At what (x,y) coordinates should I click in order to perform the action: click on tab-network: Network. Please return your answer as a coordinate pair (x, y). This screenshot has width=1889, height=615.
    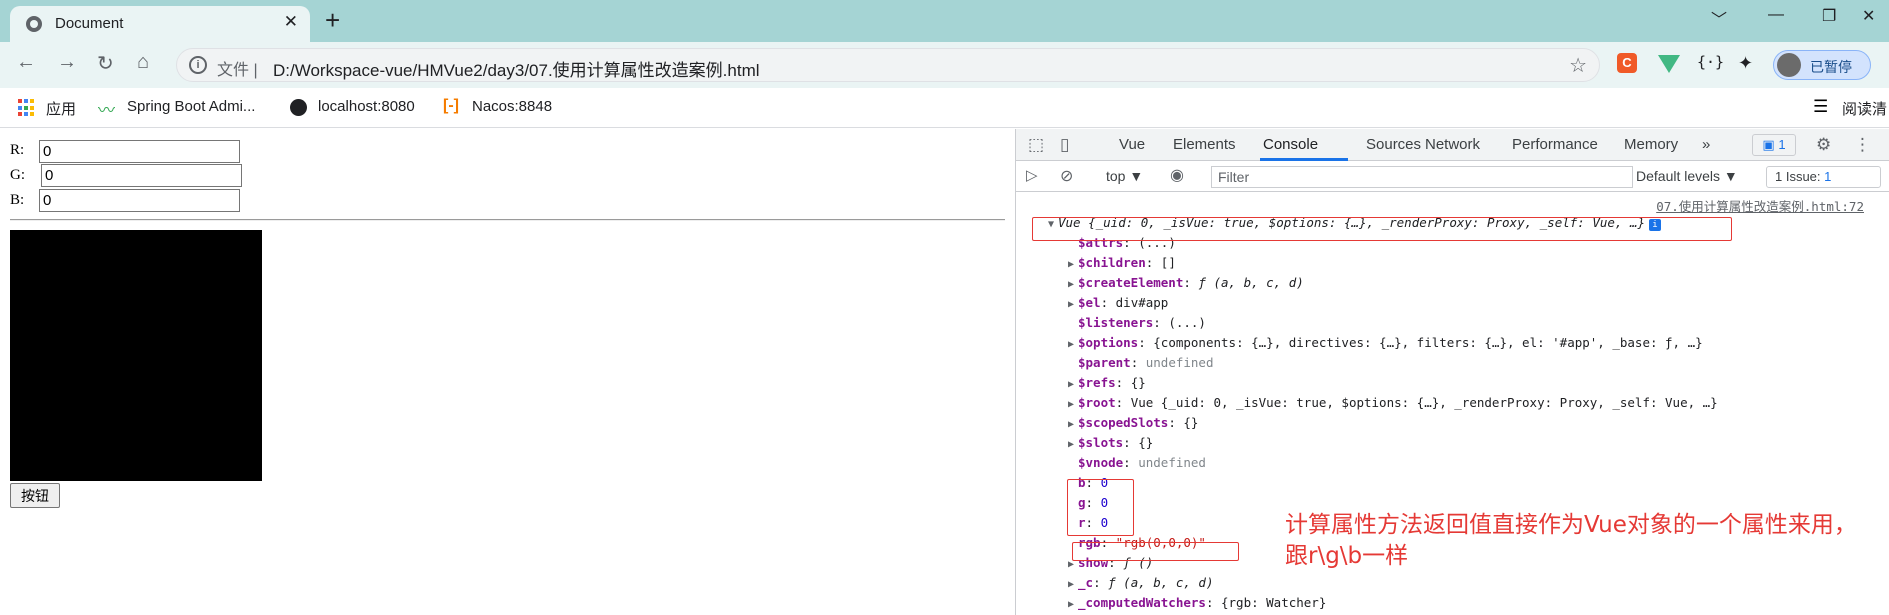
    Looking at the image, I should click on (1452, 144).